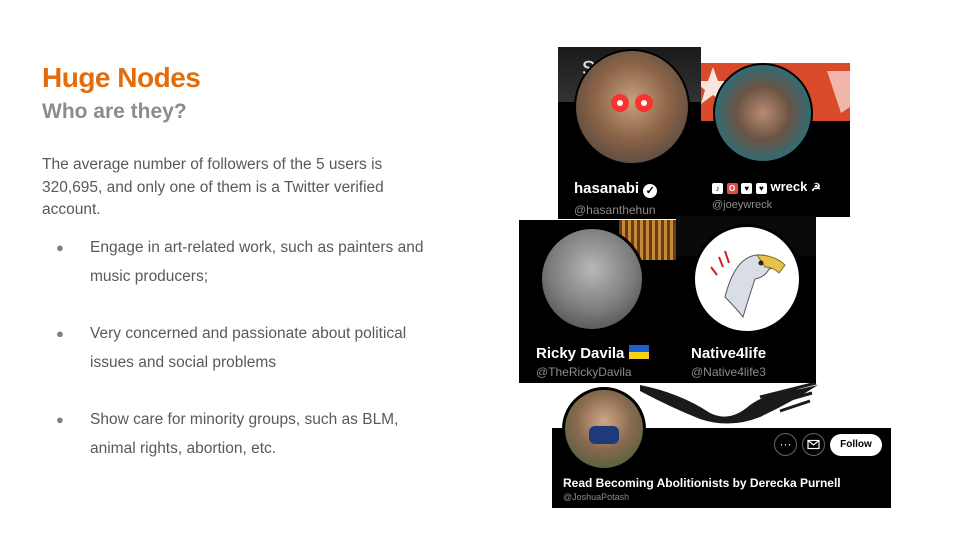 The width and height of the screenshot is (960, 540). I want to click on profile-card-native4life: Native4life @Native4life3, so click(746, 299).